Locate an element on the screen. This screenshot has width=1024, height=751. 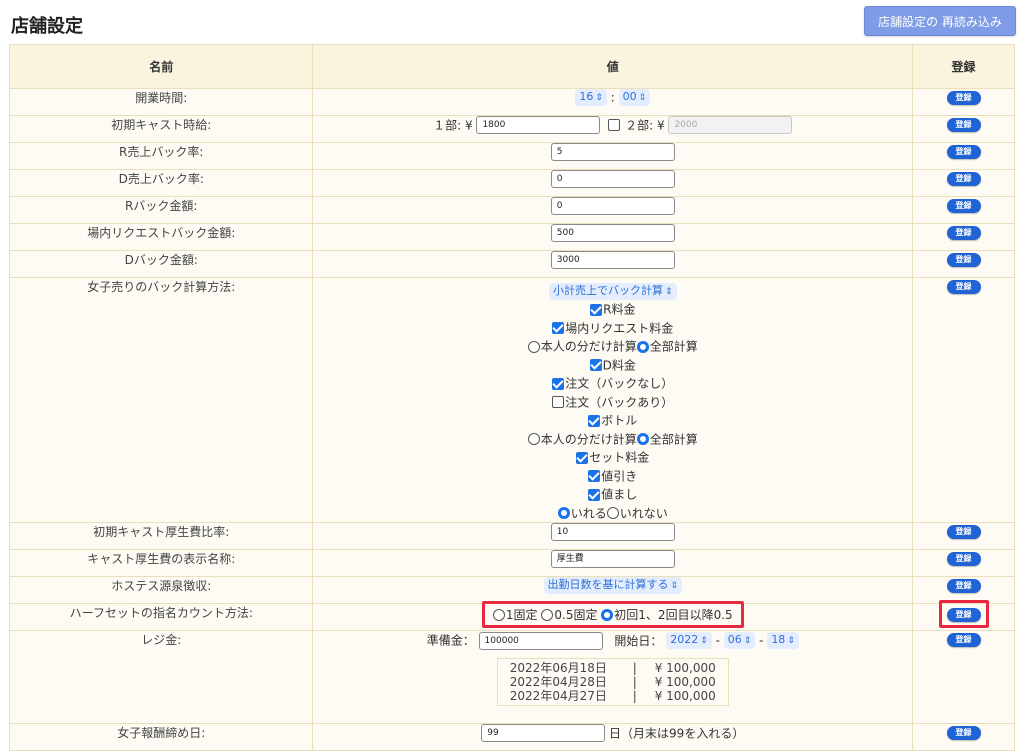
option-label: 注文（バックなし） is located at coordinates (619, 383).